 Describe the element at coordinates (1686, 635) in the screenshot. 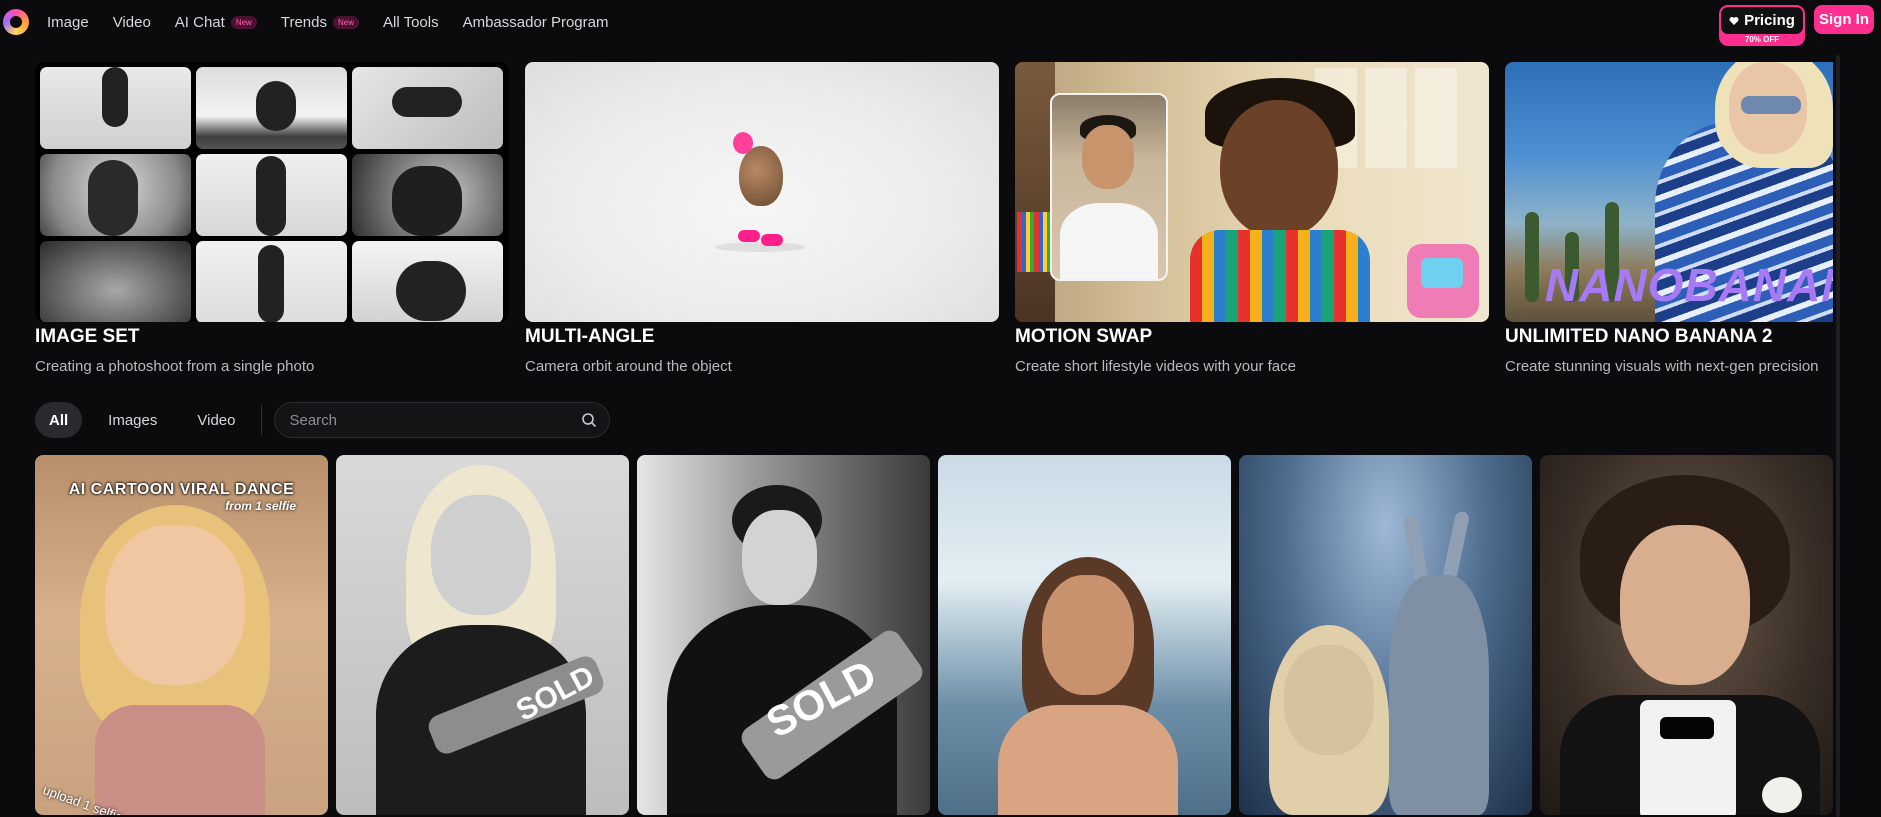

I see `gallery-tile-tuxedo-portrait` at that location.